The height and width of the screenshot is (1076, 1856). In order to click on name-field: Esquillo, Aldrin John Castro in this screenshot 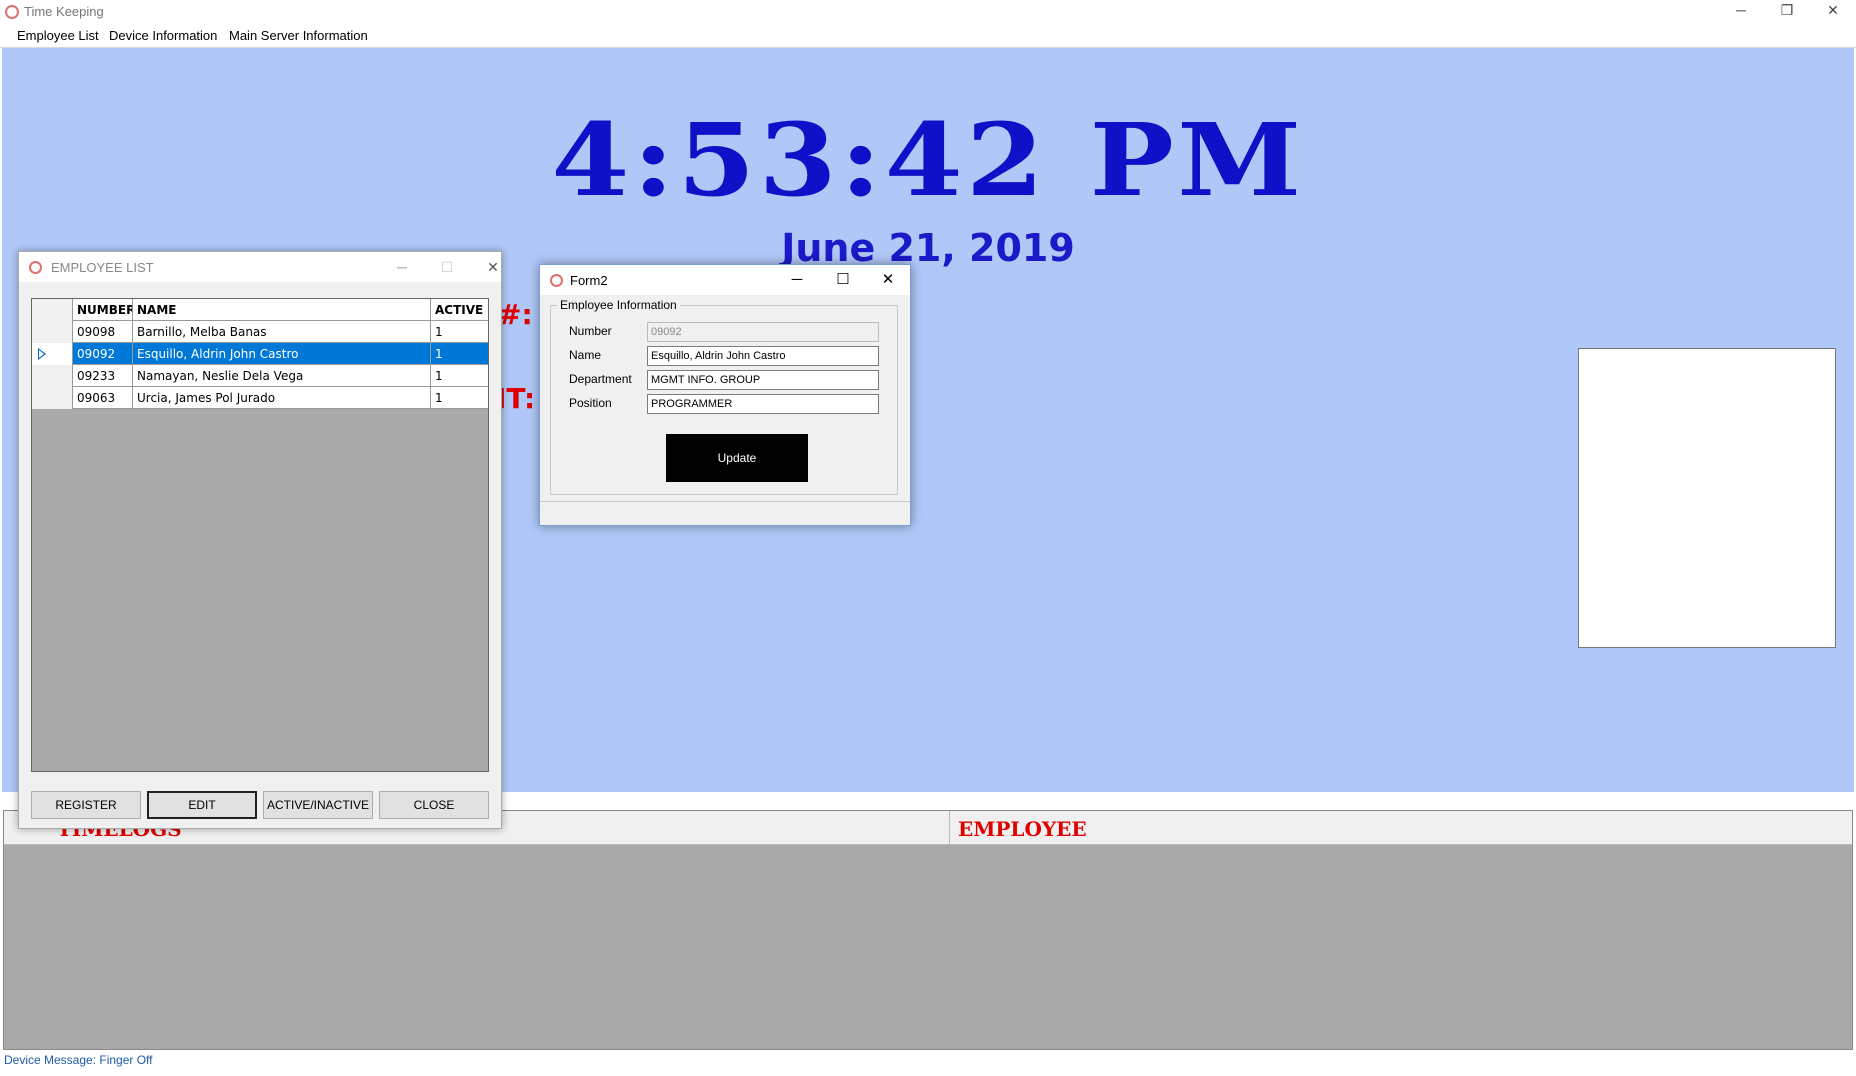, I will do `click(763, 356)`.